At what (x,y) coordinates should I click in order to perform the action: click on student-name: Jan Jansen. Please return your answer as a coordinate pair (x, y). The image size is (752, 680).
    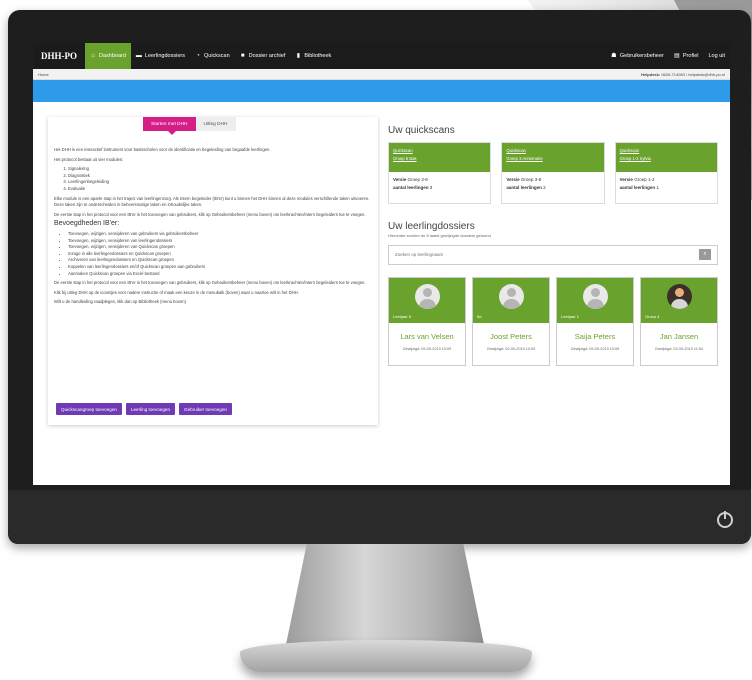
    Looking at the image, I should click on (679, 336).